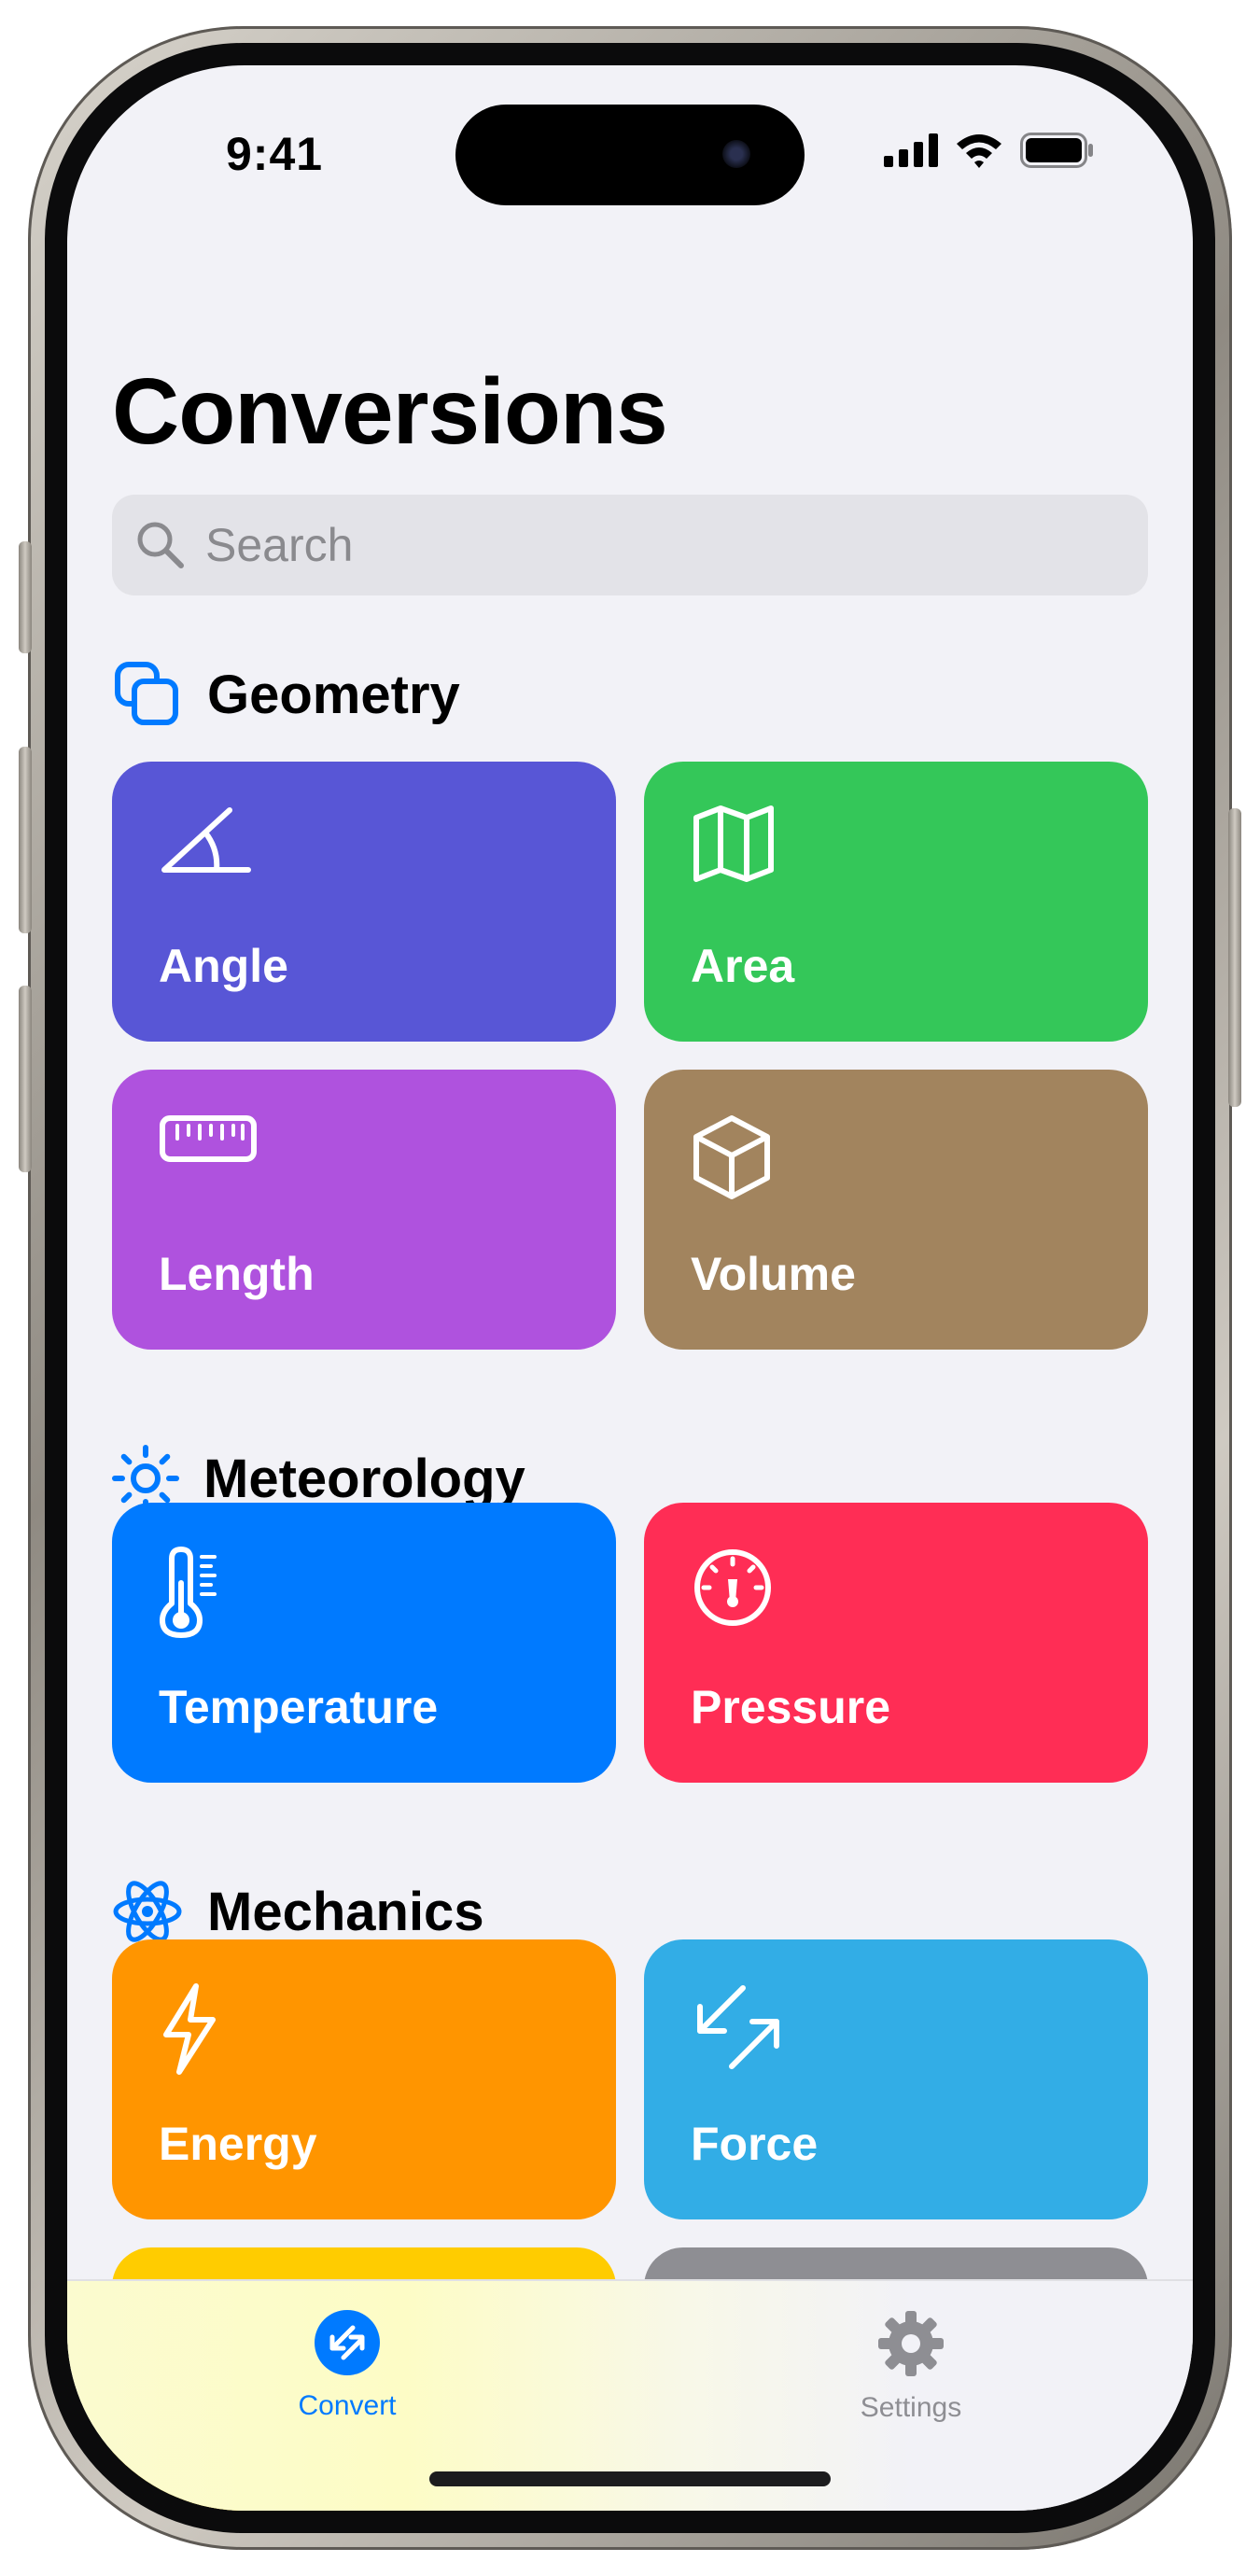  Describe the element at coordinates (146, 693) in the screenshot. I see `squares-icon` at that location.